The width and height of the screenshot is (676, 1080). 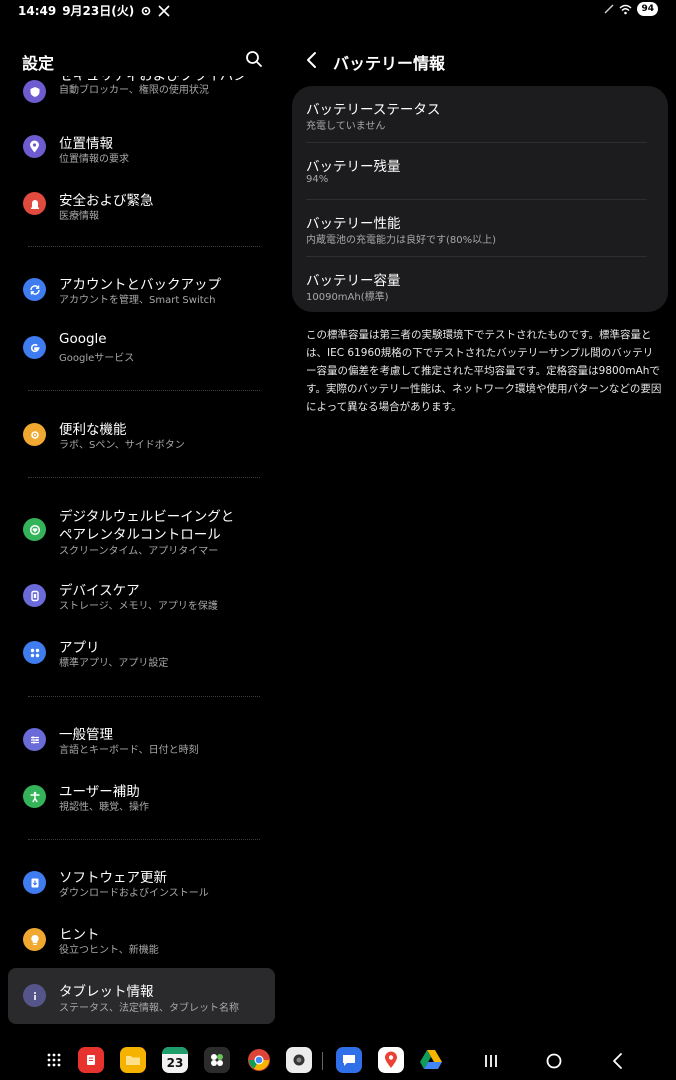 What do you see at coordinates (98, 11) in the screenshot?
I see `status-date: 9月23日(火)` at bounding box center [98, 11].